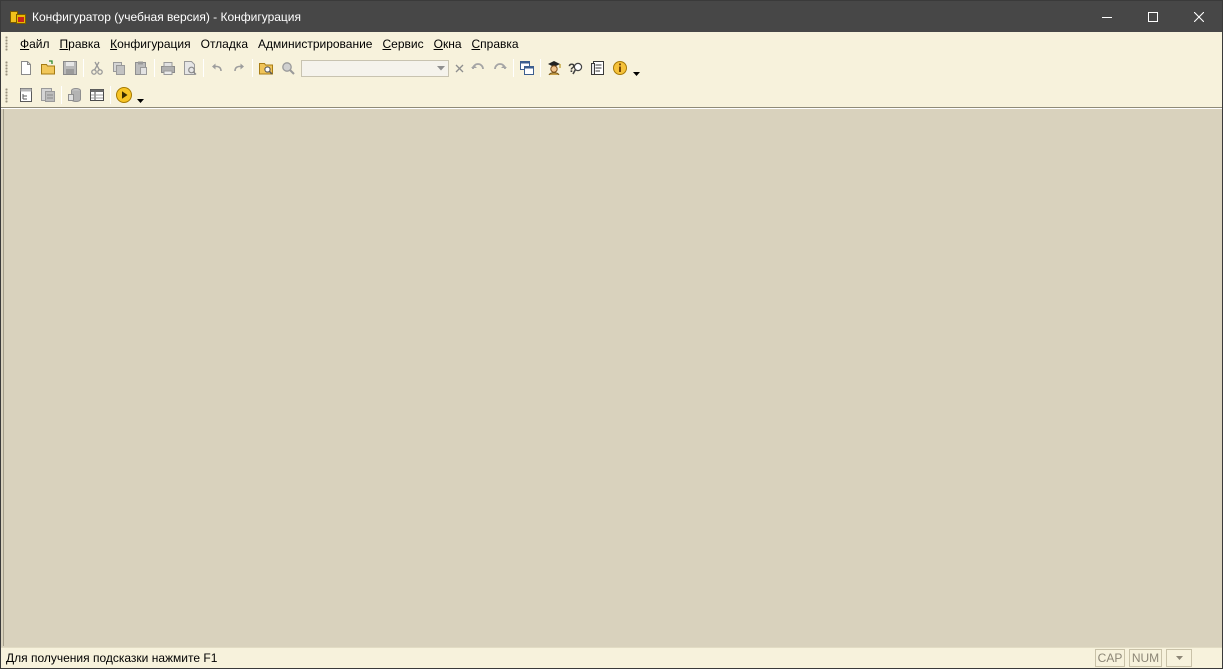 The height and width of the screenshot is (669, 1223). Describe the element at coordinates (1110, 658) in the screenshot. I see `caps-lock-indicator: CAP` at that location.